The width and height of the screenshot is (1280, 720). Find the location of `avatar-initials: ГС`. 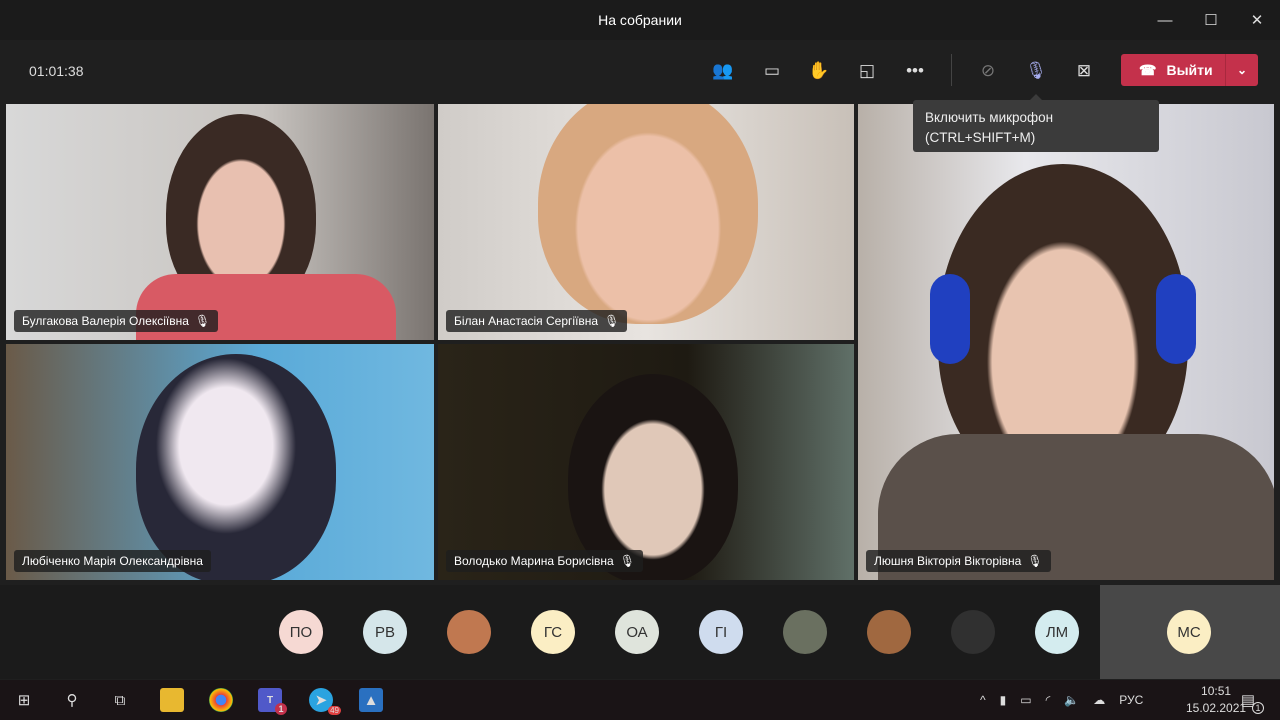

avatar-initials: ГС is located at coordinates (553, 632).